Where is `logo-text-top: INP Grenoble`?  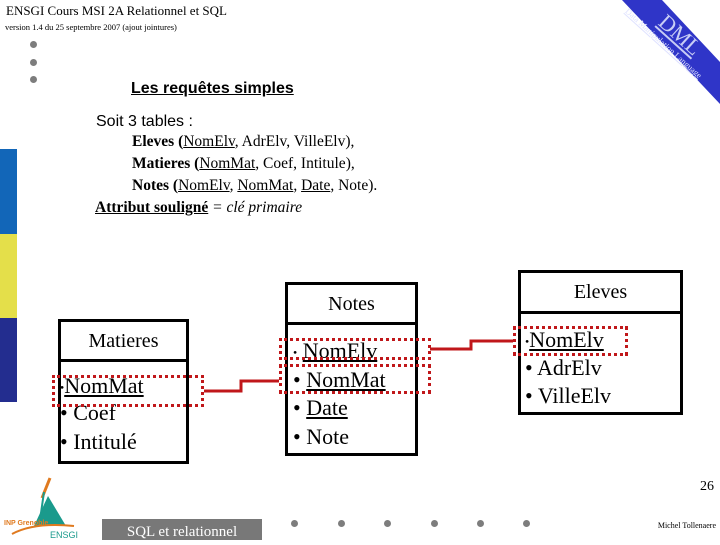 logo-text-top: INP Grenoble is located at coordinates (26, 523).